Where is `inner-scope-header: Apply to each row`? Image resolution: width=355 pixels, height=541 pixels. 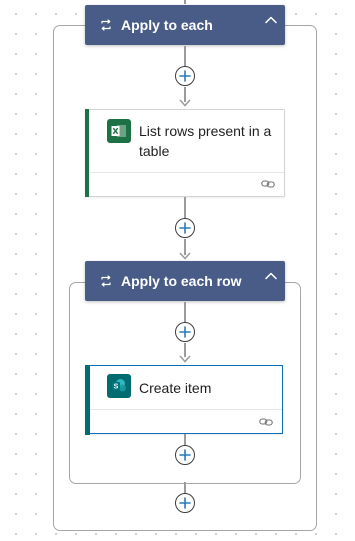
inner-scope-header: Apply to each row is located at coordinates (185, 281).